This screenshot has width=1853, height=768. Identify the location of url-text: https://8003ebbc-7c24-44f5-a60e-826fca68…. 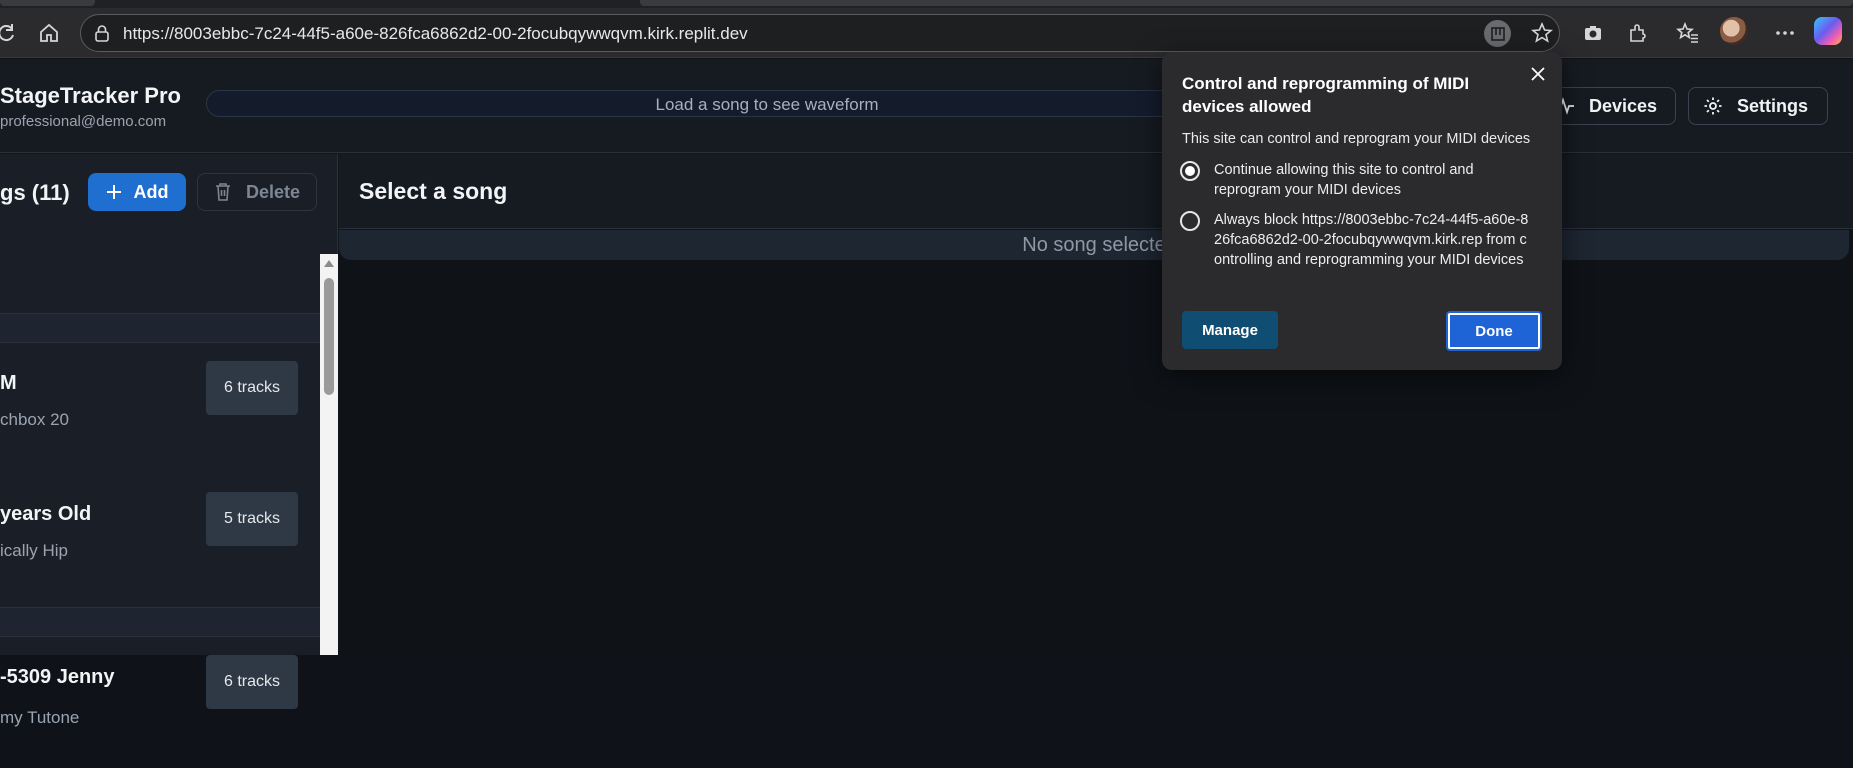
(435, 34).